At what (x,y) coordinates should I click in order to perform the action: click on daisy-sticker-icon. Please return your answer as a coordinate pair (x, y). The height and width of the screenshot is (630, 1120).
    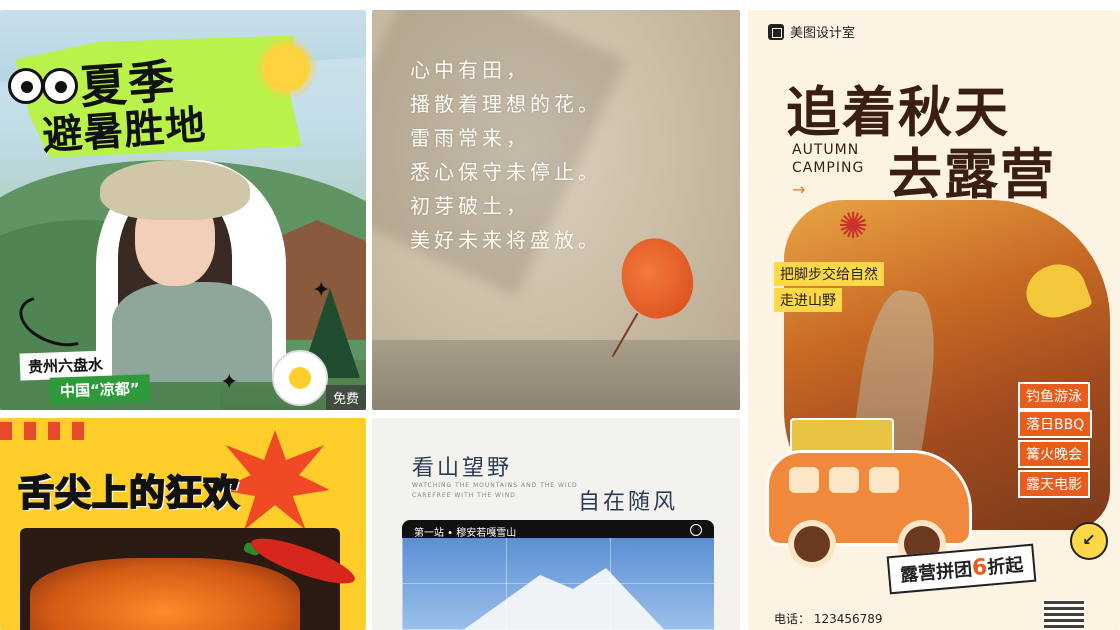
    Looking at the image, I should click on (300, 378).